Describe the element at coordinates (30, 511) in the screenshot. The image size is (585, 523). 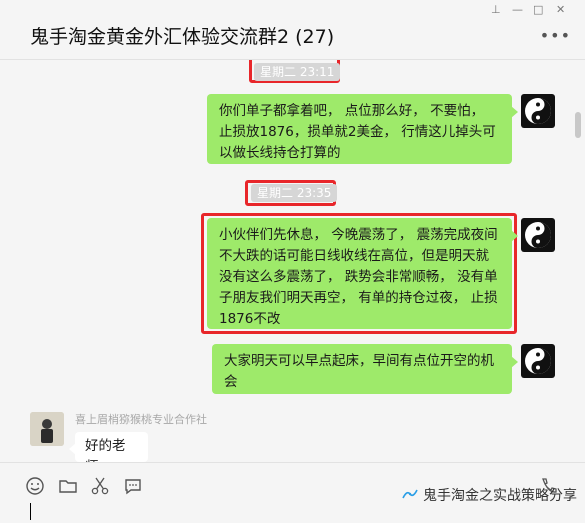
I see `text-cursor` at that location.